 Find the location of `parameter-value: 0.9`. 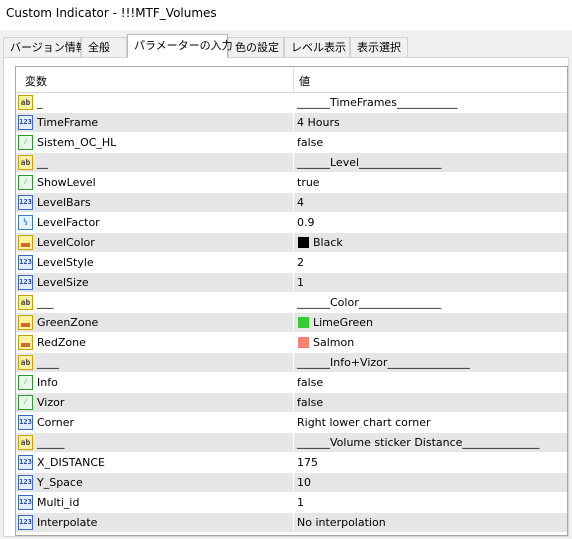

parameter-value: 0.9 is located at coordinates (306, 223).